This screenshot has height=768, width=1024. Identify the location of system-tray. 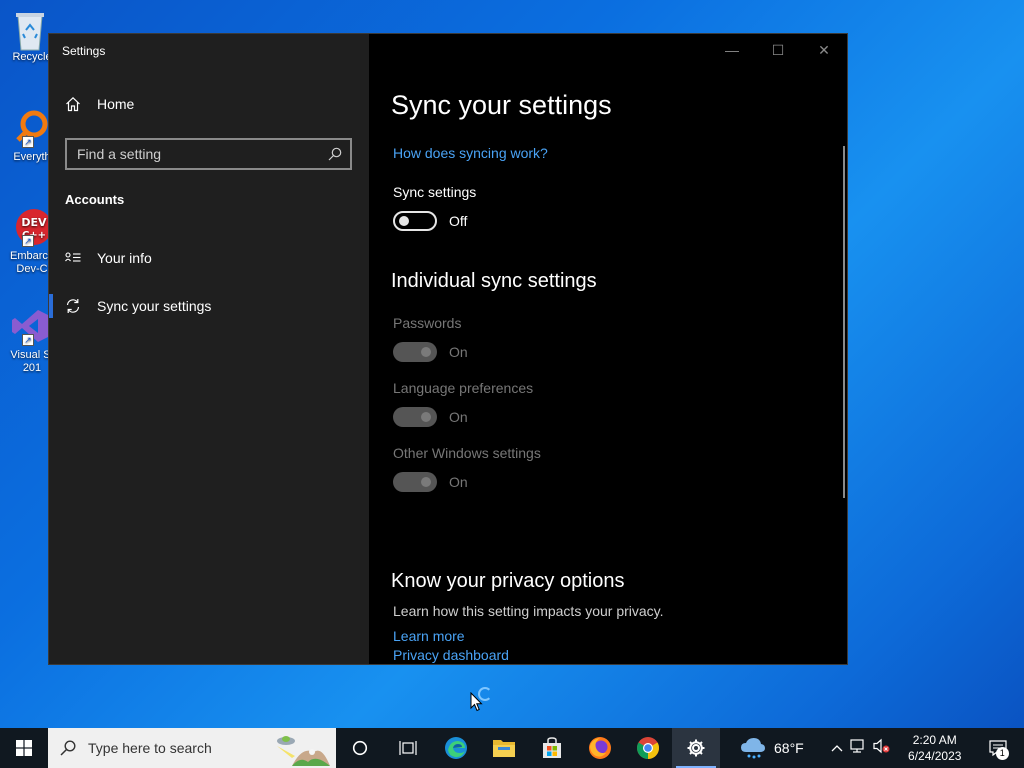
(861, 748).